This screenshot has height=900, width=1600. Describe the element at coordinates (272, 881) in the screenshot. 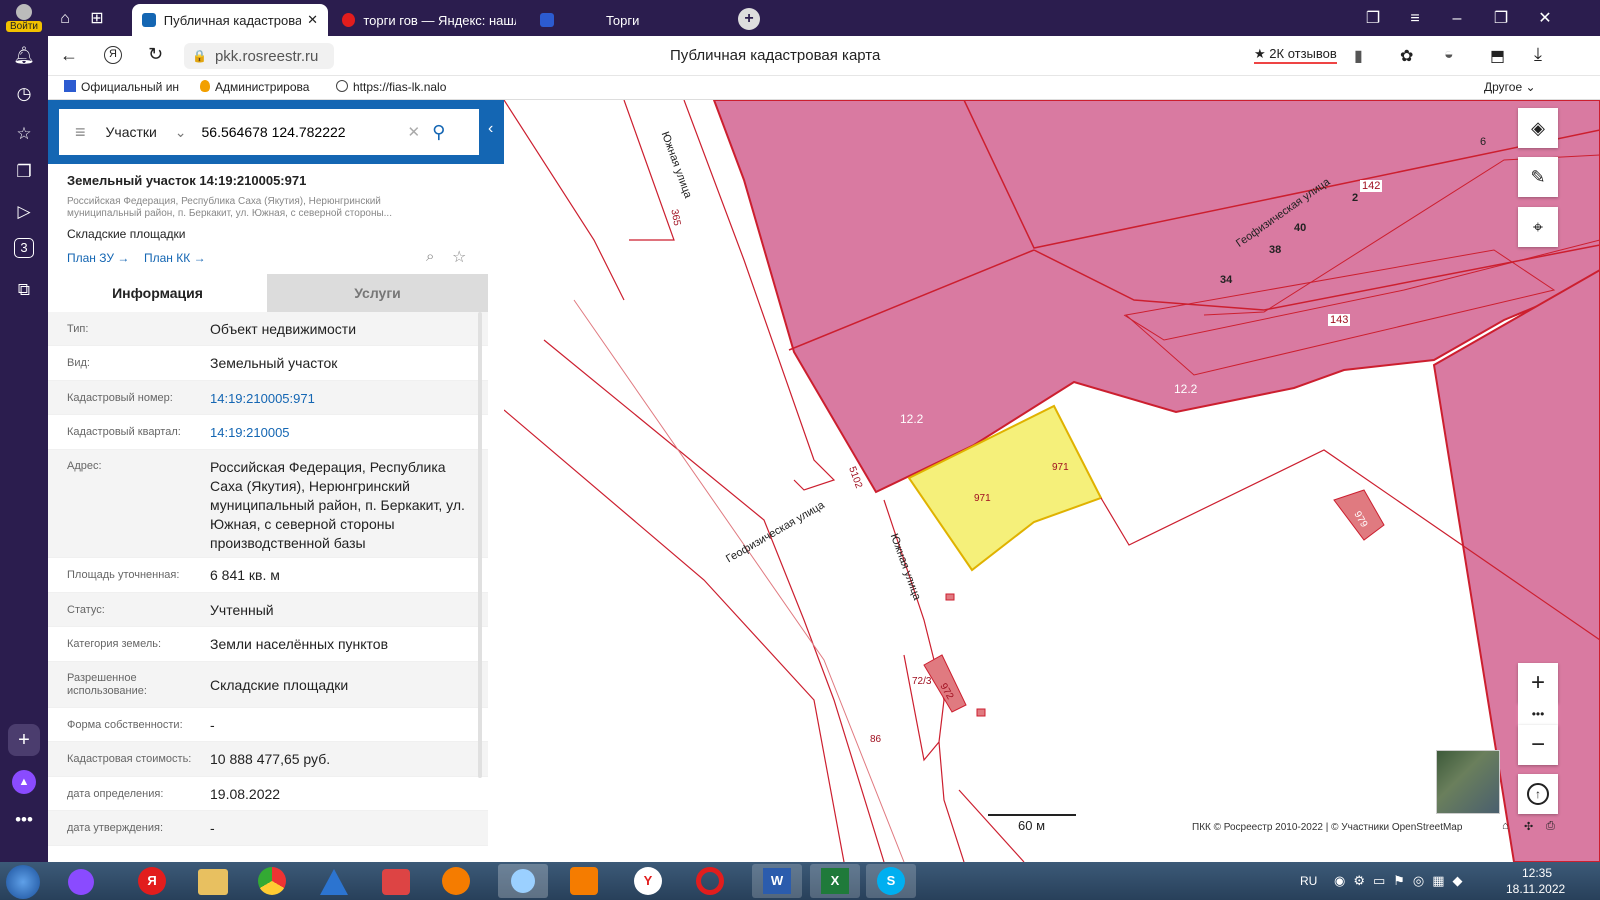

I see `chrome-app-icon` at that location.